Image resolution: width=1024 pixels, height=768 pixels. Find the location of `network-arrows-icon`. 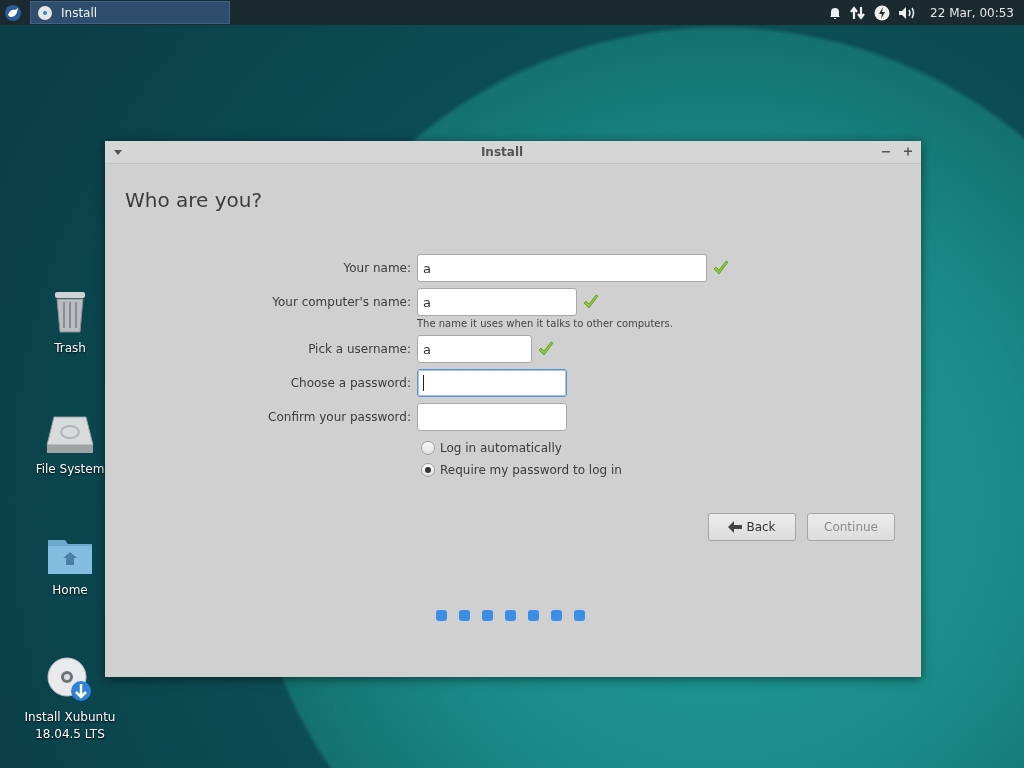

network-arrows-icon is located at coordinates (858, 12).